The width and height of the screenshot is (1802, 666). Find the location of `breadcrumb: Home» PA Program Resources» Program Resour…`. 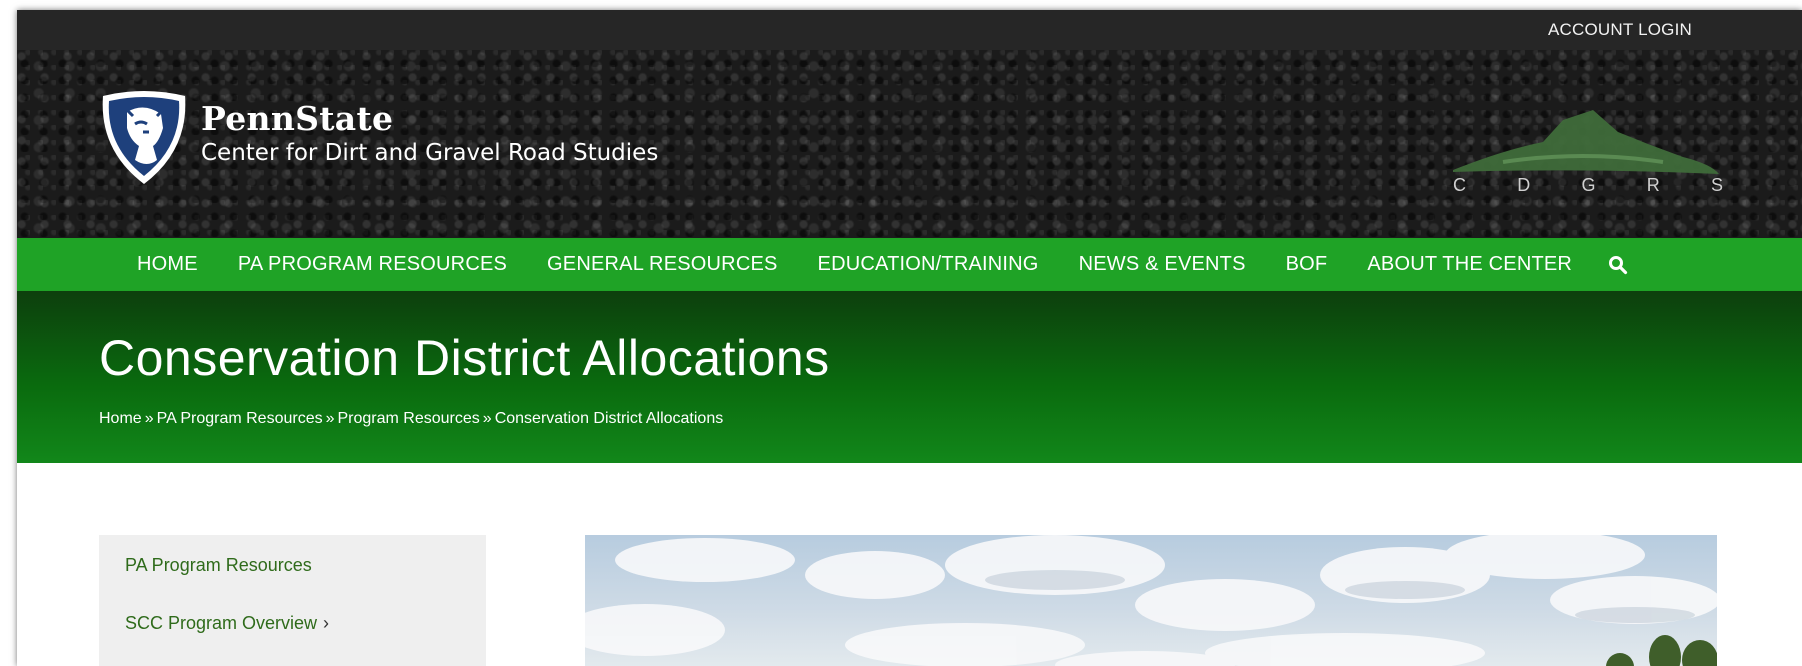

breadcrumb: Home» PA Program Resources» Program Resour… is located at coordinates (411, 419).